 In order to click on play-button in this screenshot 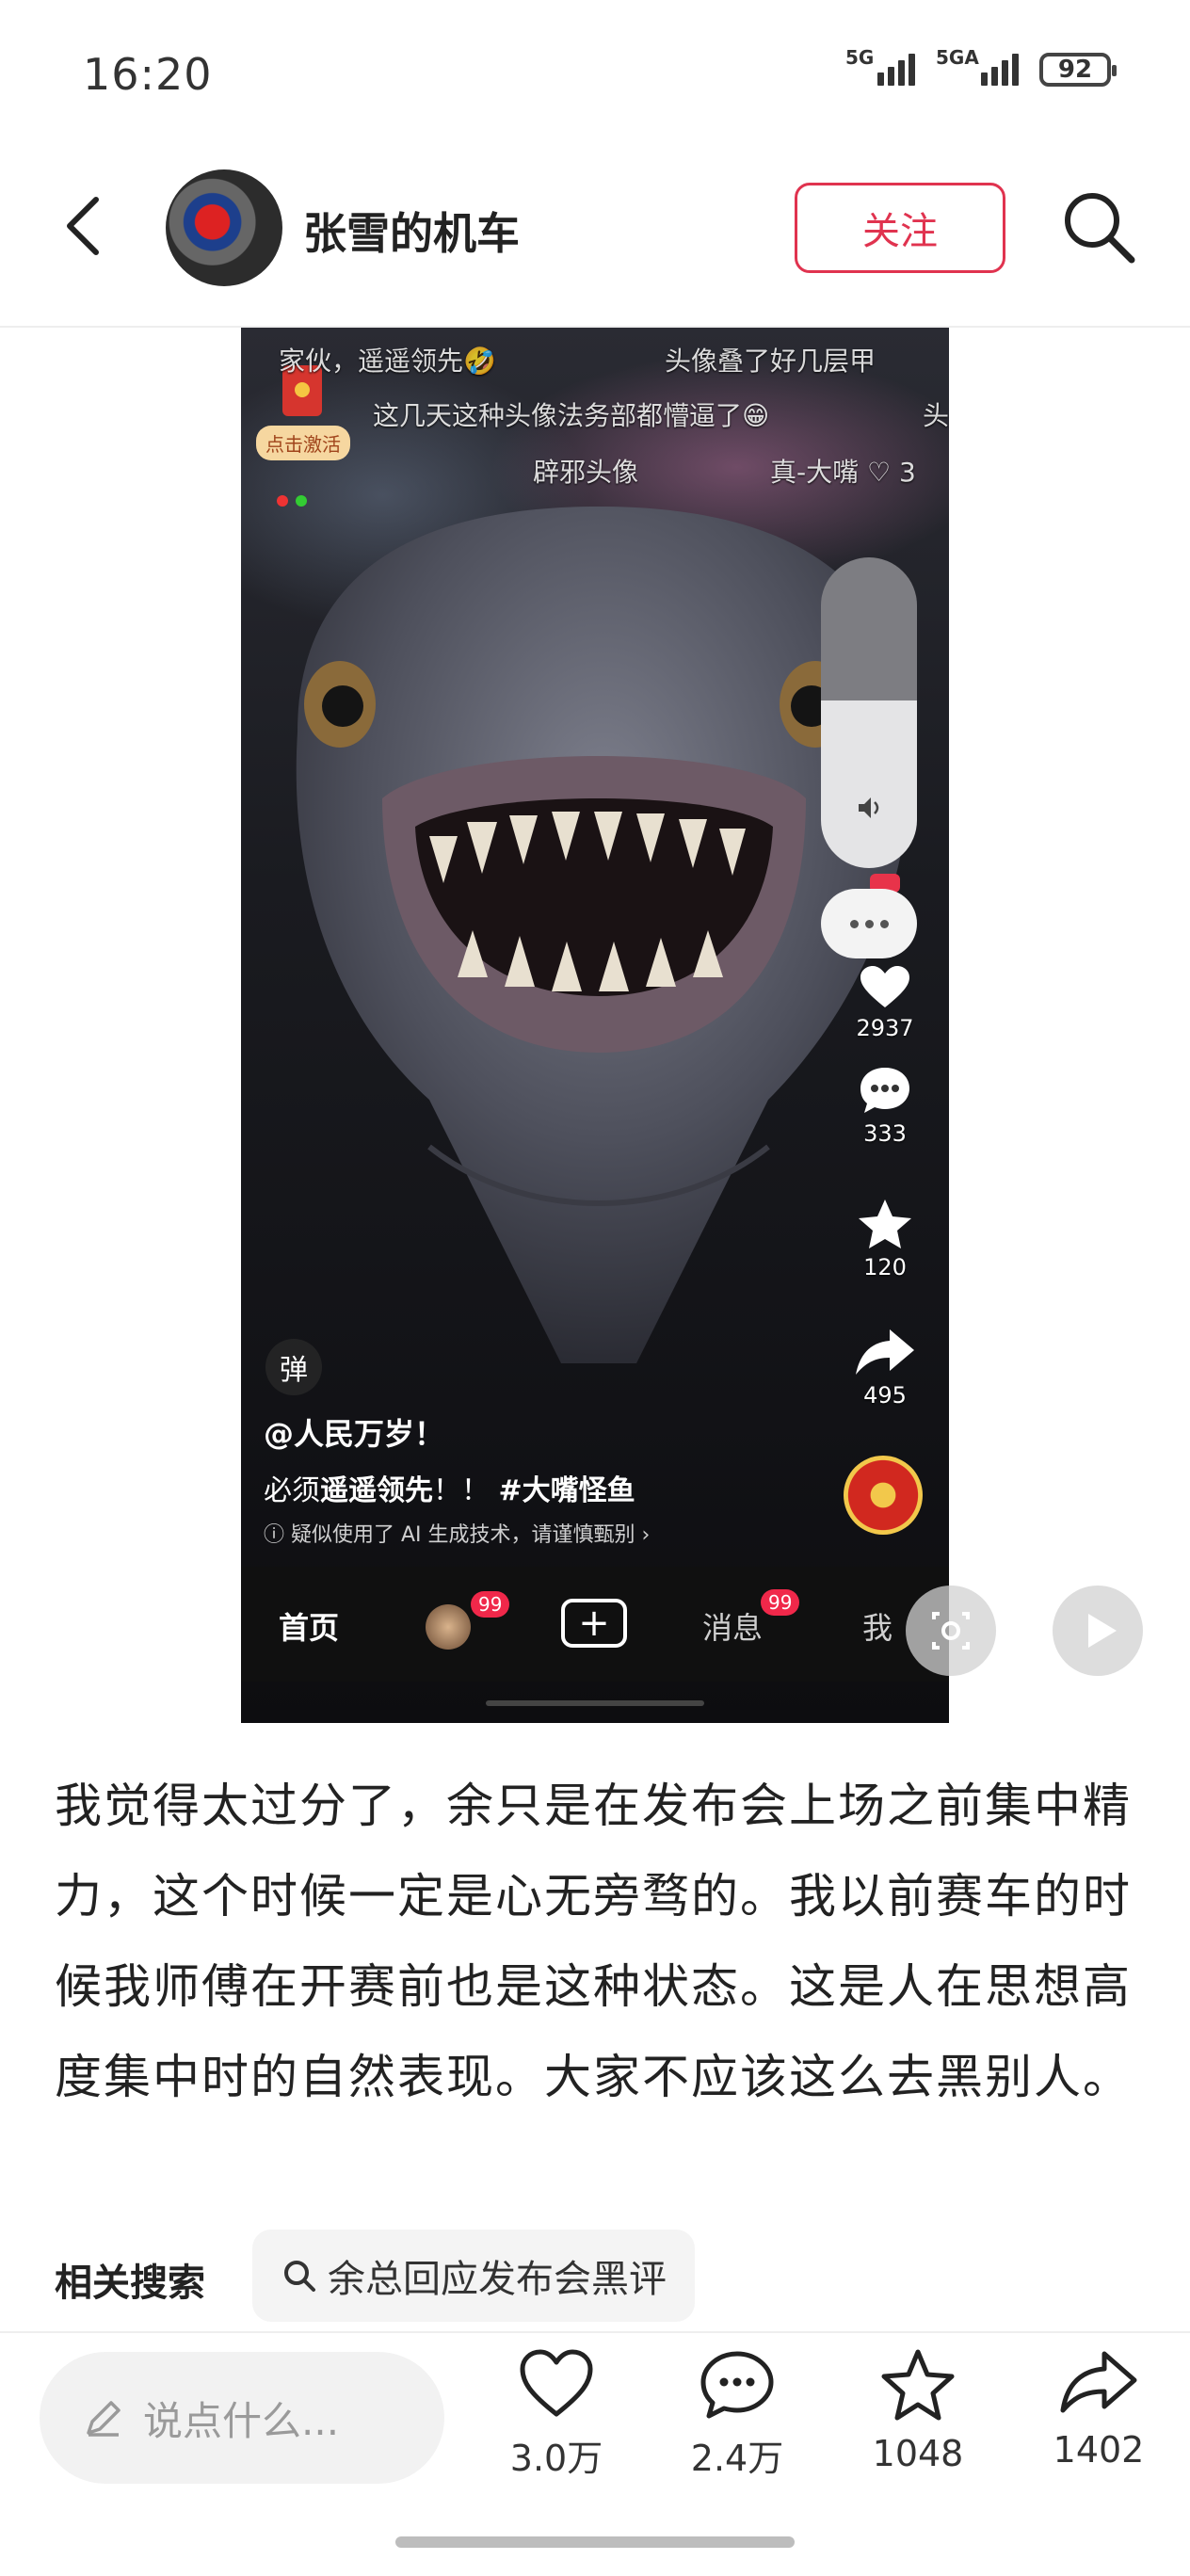, I will do `click(1098, 1631)`.